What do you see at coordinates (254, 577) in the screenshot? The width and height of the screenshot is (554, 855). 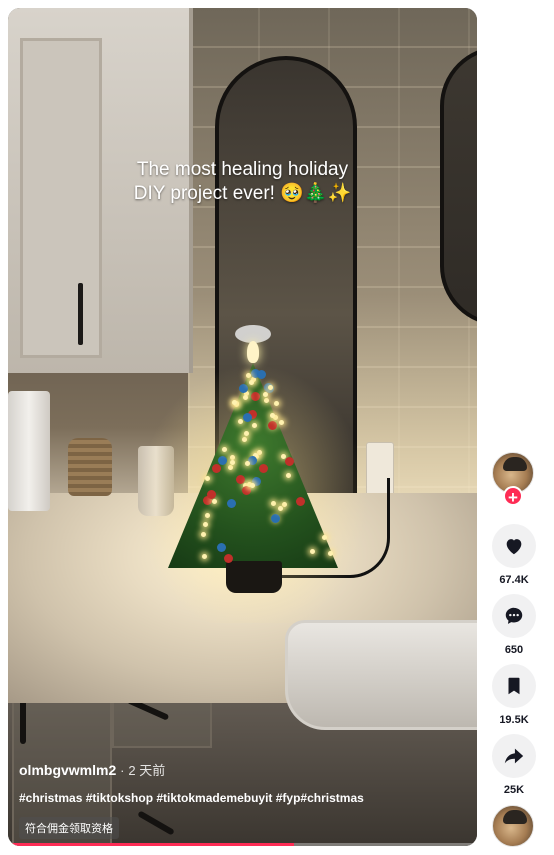 I see `tree-pot` at bounding box center [254, 577].